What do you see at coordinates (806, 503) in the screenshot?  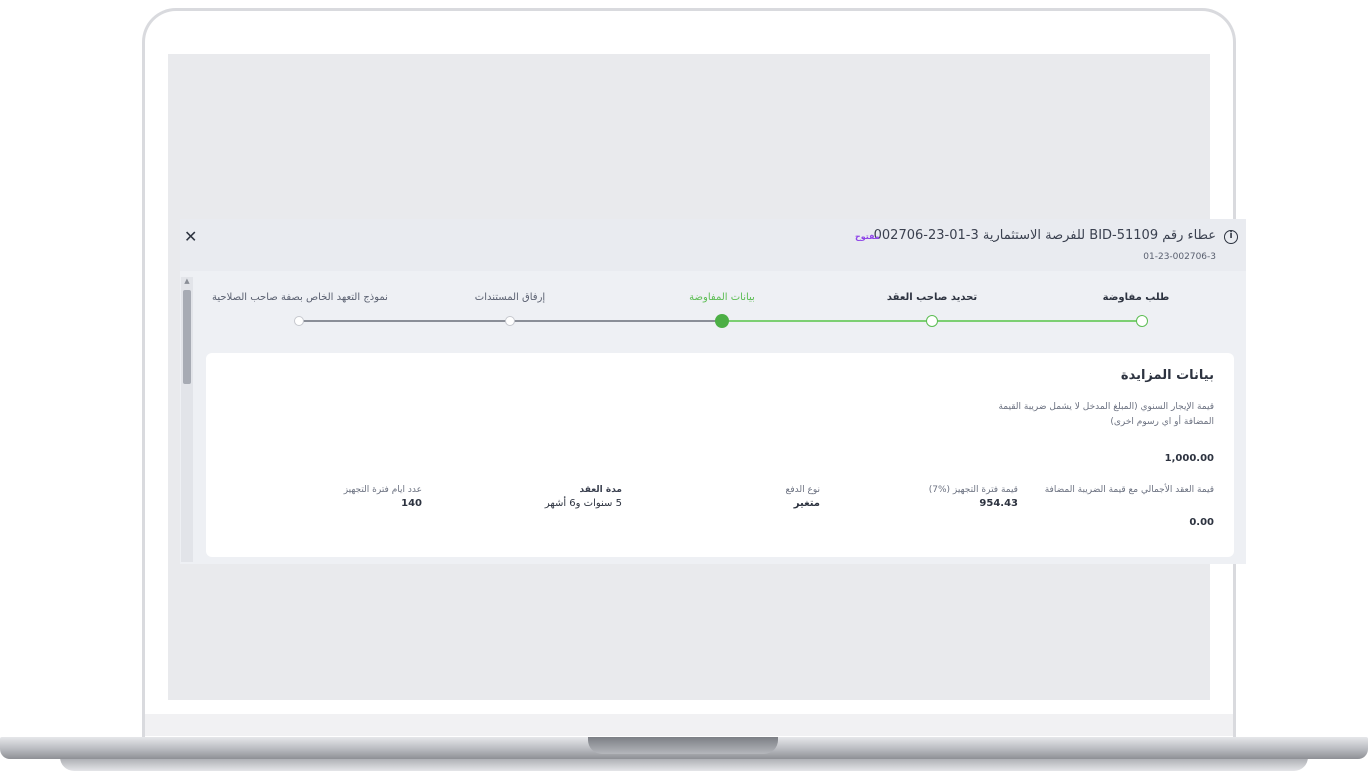 I see `payment-type-value: متغير` at bounding box center [806, 503].